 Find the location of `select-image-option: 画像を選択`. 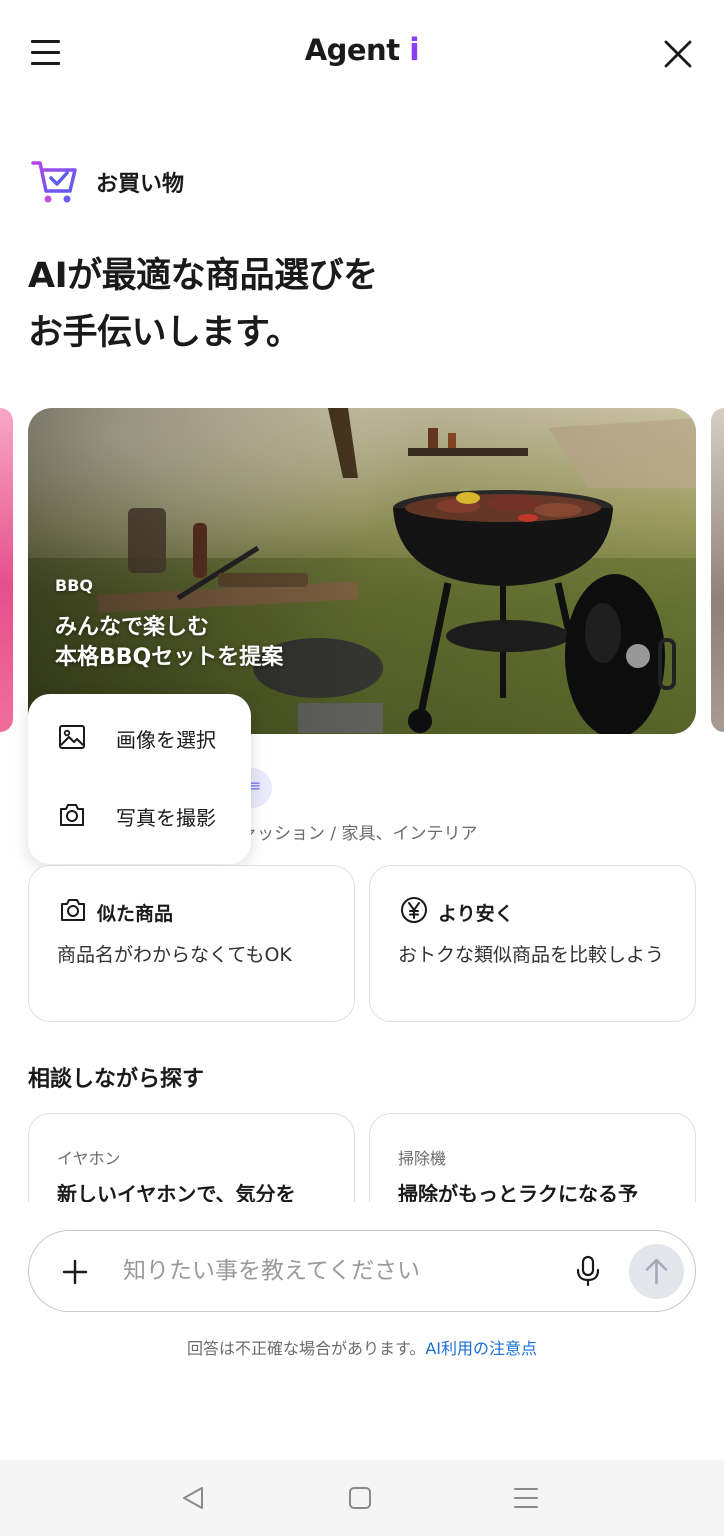

select-image-option: 画像を選択 is located at coordinates (139, 737).